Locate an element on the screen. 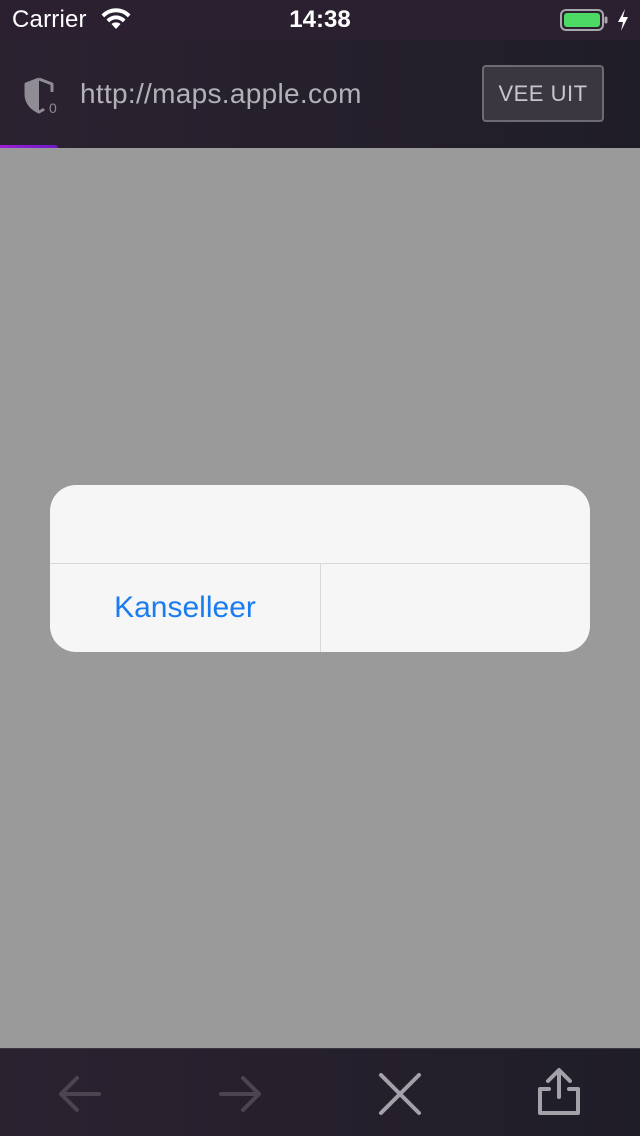 Image resolution: width=640 pixels, height=1136 pixels. close-icon is located at coordinates (400, 1094).